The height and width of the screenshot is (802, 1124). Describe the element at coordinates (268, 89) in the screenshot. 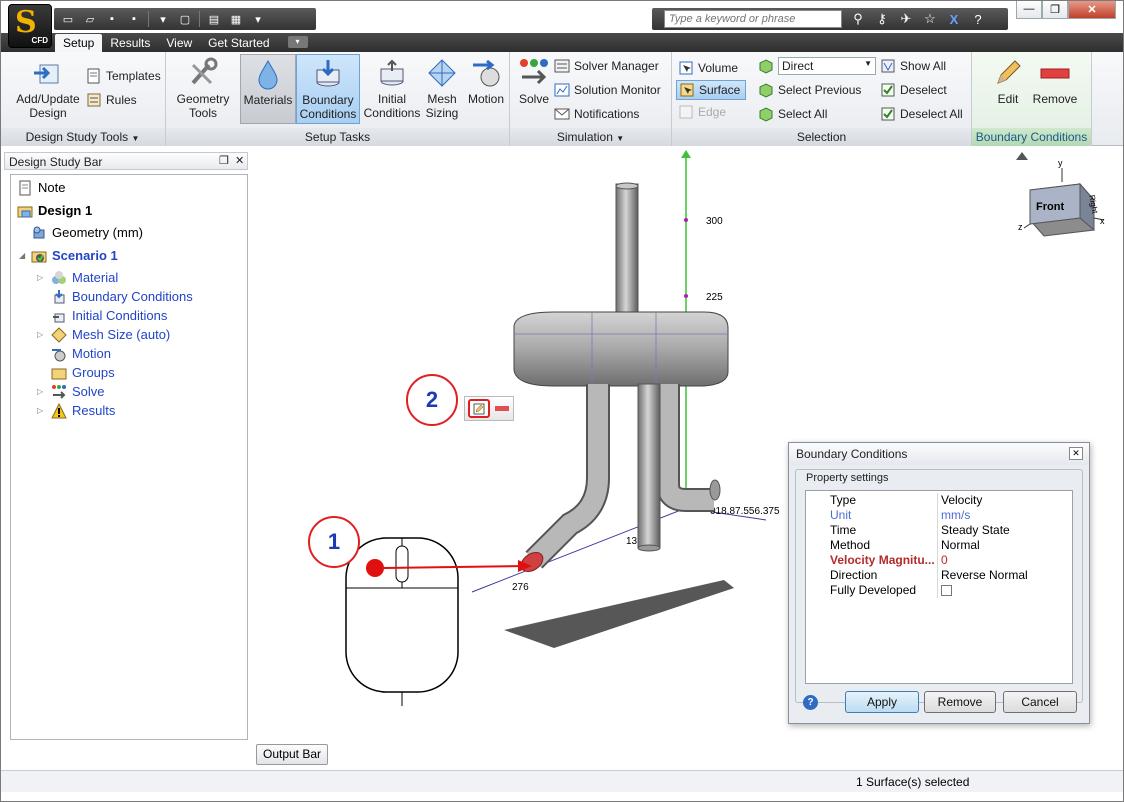

I see `materials-button: Materials` at that location.